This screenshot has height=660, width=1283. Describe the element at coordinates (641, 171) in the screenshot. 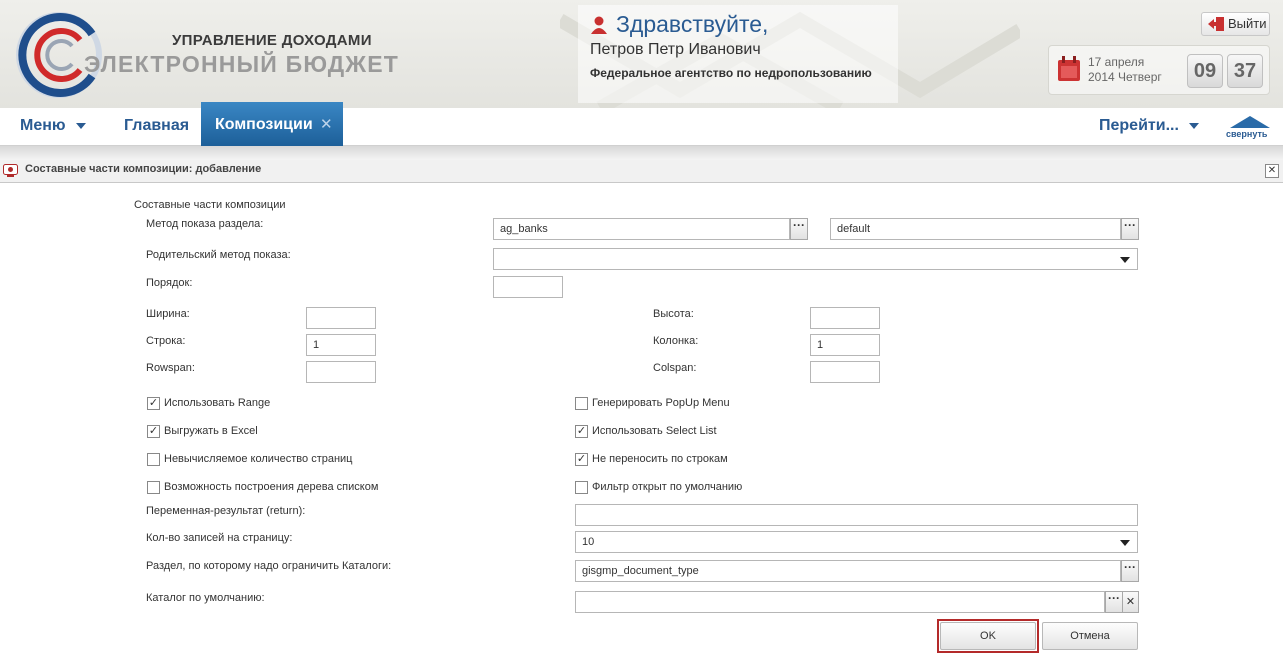

I see `panel-header: Составные части композиции: добавление ✕` at that location.